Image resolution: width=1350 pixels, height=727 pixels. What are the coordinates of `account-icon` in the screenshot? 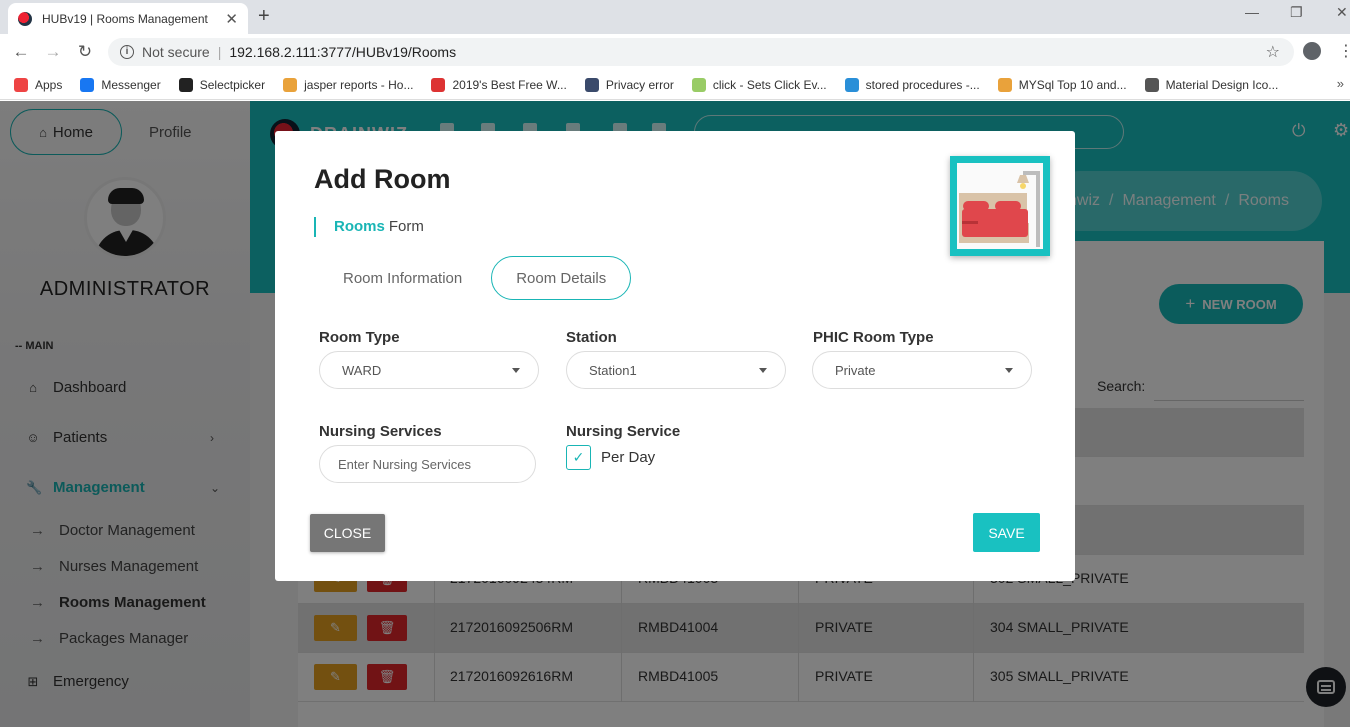 It's located at (1312, 51).